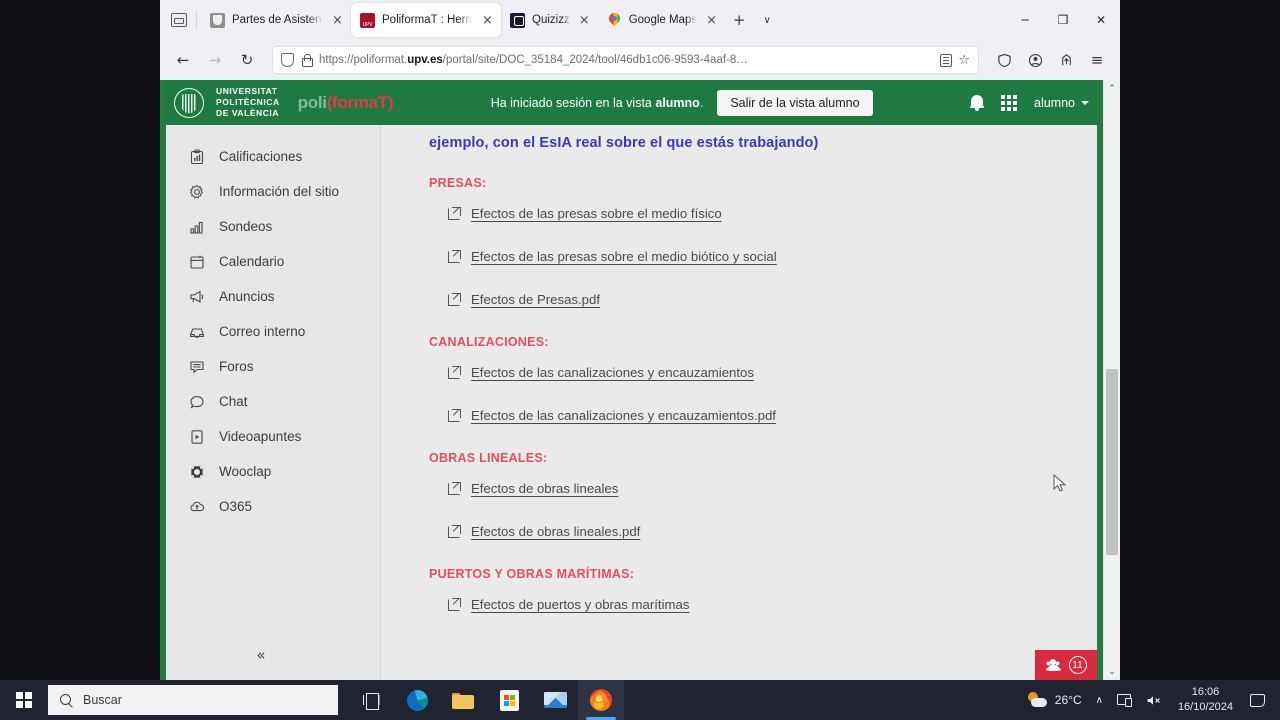 The height and width of the screenshot is (720, 1280). I want to click on firefox-view-icon, so click(179, 20).